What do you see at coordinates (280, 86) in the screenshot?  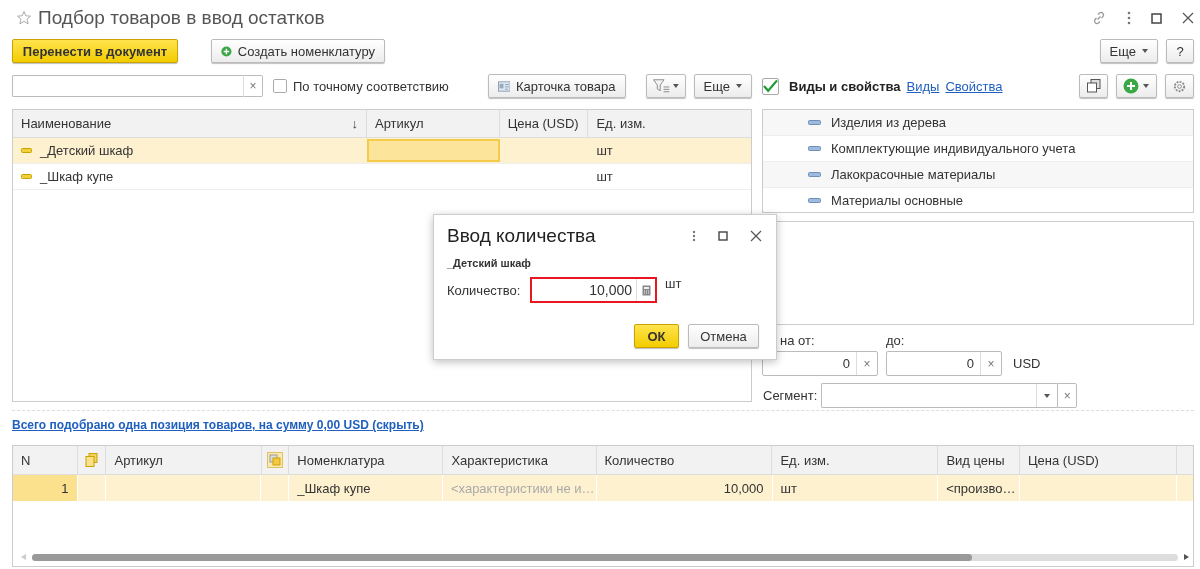 I see `exact-match-checkbox` at bounding box center [280, 86].